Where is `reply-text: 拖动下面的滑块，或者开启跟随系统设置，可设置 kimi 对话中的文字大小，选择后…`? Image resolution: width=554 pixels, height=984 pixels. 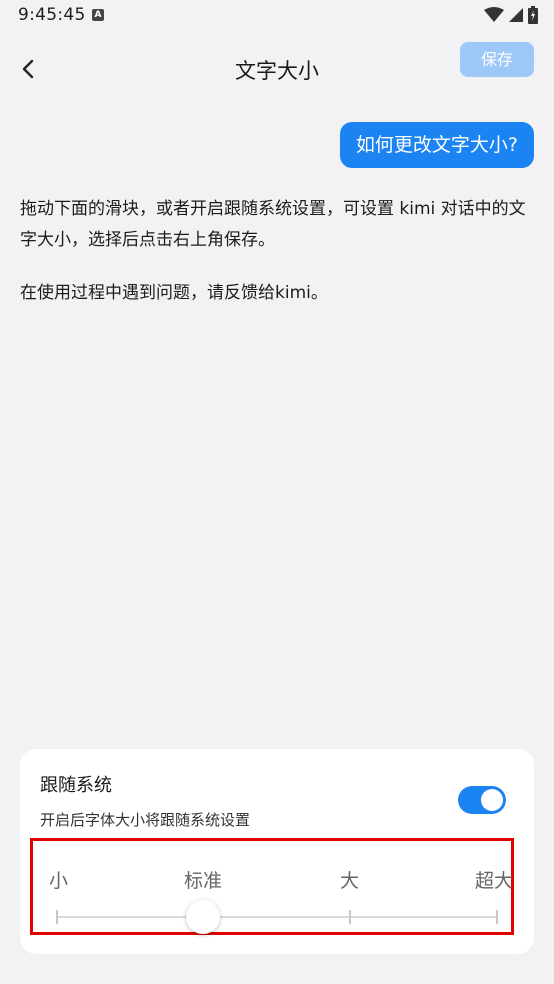
reply-text: 拖动下面的滑块，或者开启跟随系统设置，可设置 kimi 对话中的文字大小，选择后… is located at coordinates (277, 262).